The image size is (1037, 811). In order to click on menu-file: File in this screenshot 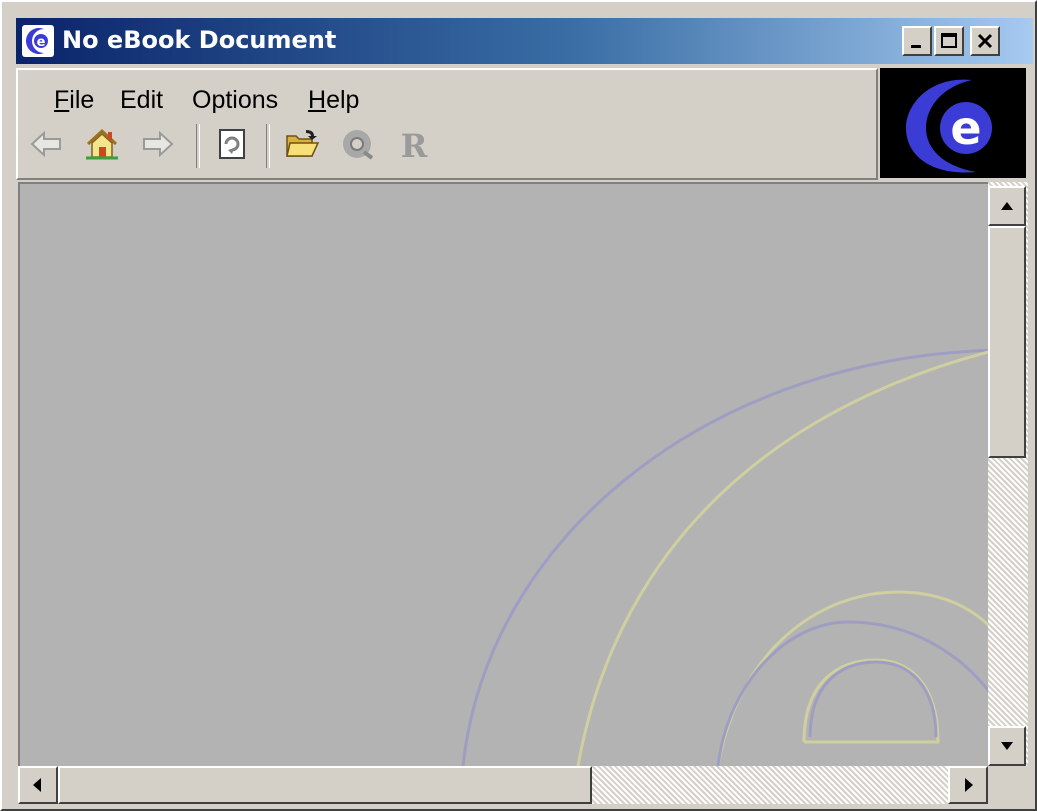, I will do `click(74, 100)`.